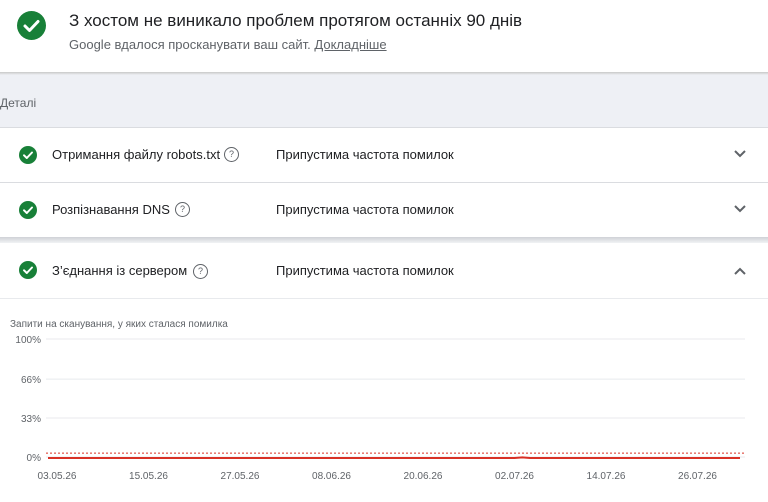  What do you see at coordinates (606, 476) in the screenshot?
I see `x-tick-label: 14.07.26` at bounding box center [606, 476].